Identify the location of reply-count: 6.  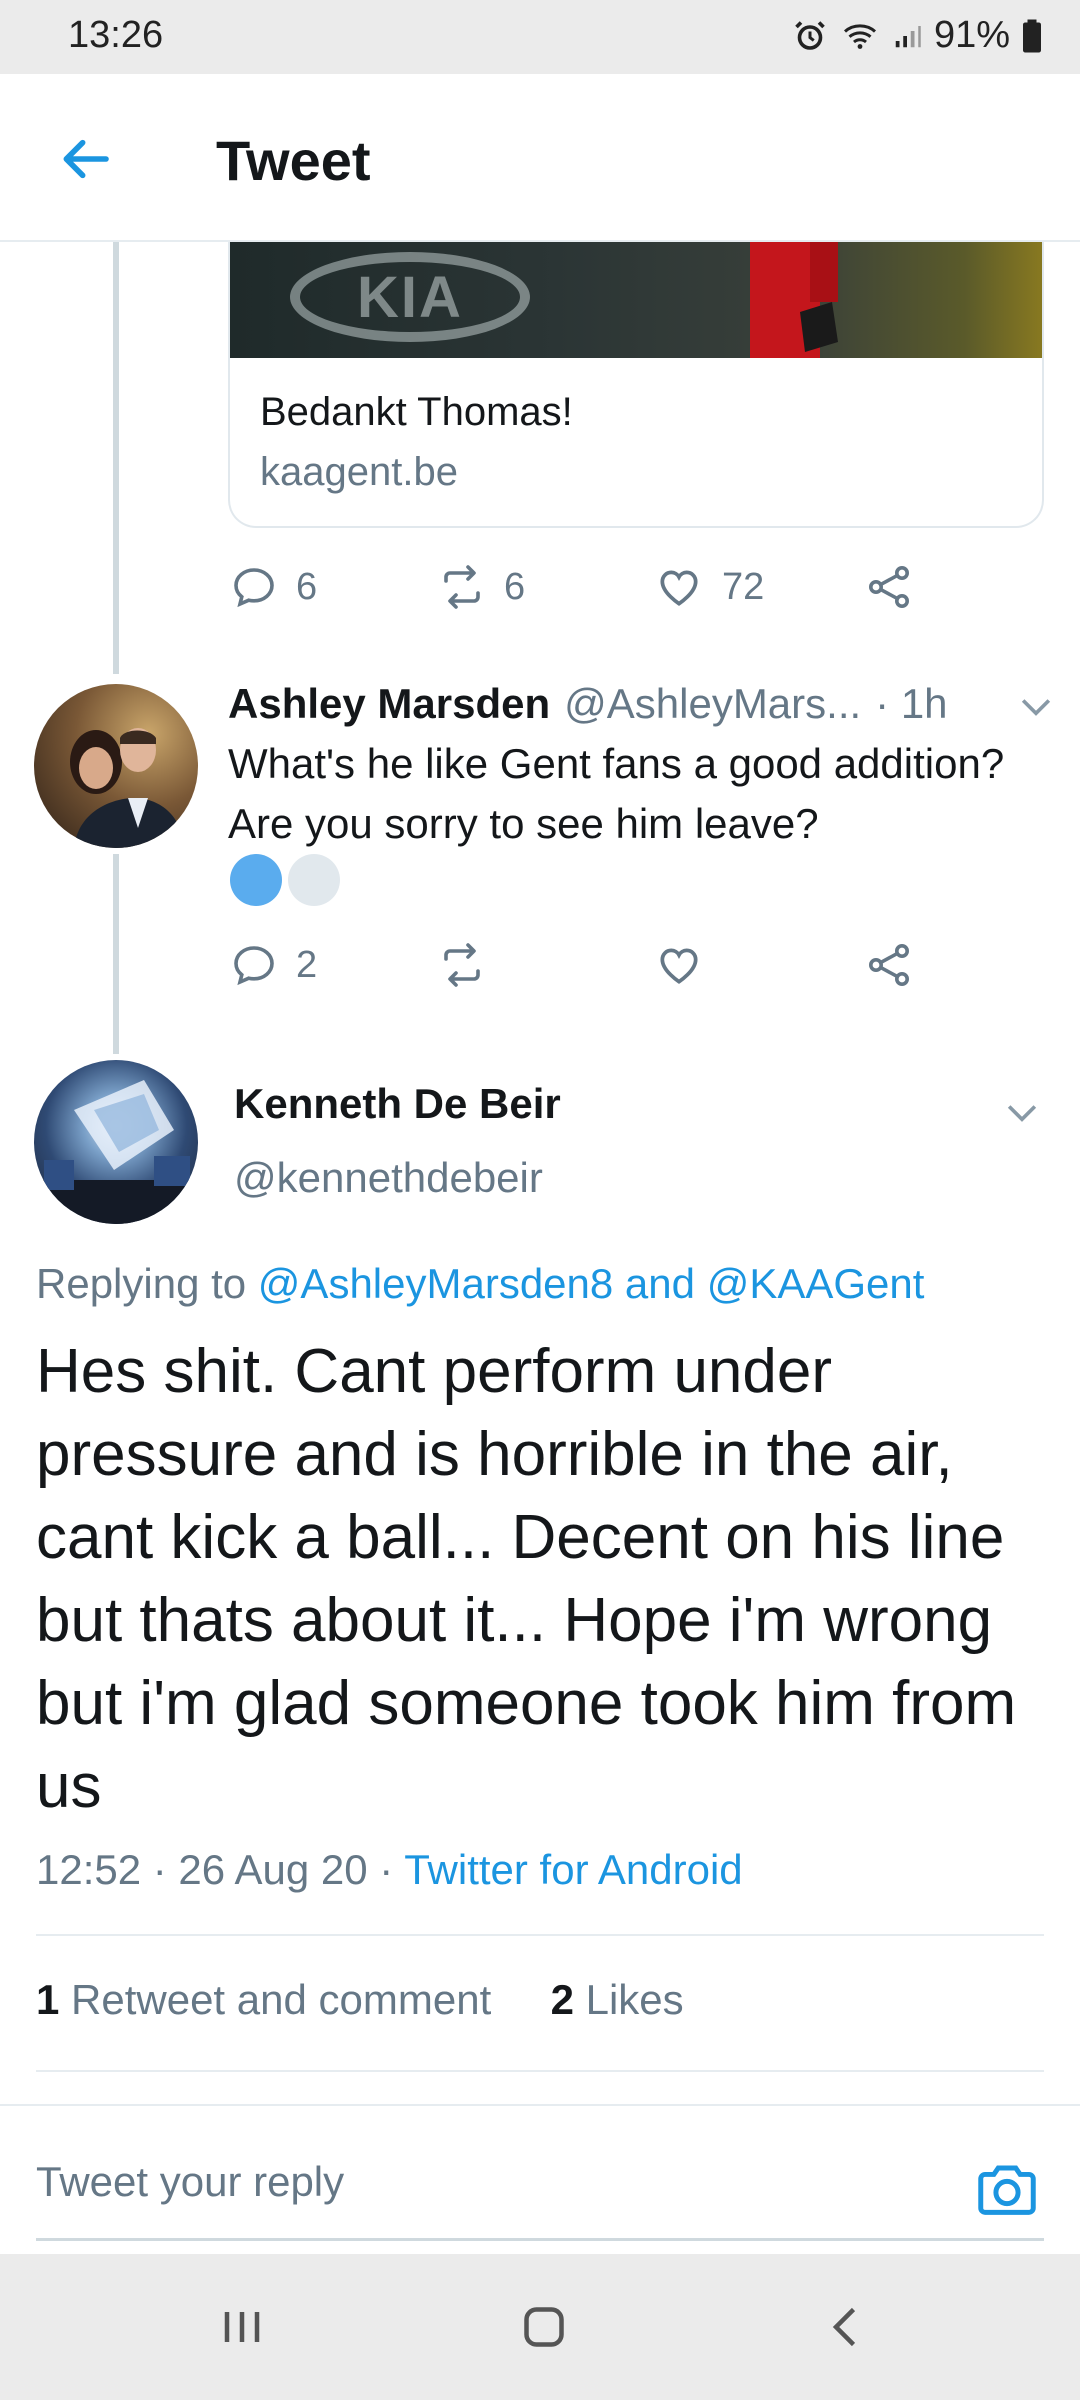
(307, 586).